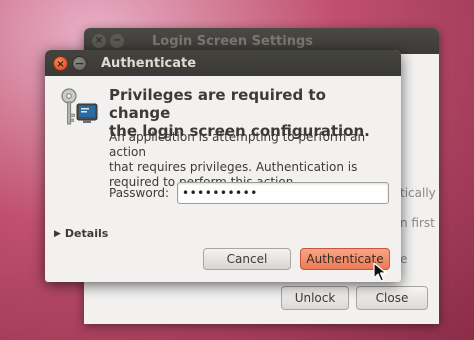 This screenshot has width=474, height=340. What do you see at coordinates (217, 104) in the screenshot?
I see `heading-line: Privileges are required to change` at bounding box center [217, 104].